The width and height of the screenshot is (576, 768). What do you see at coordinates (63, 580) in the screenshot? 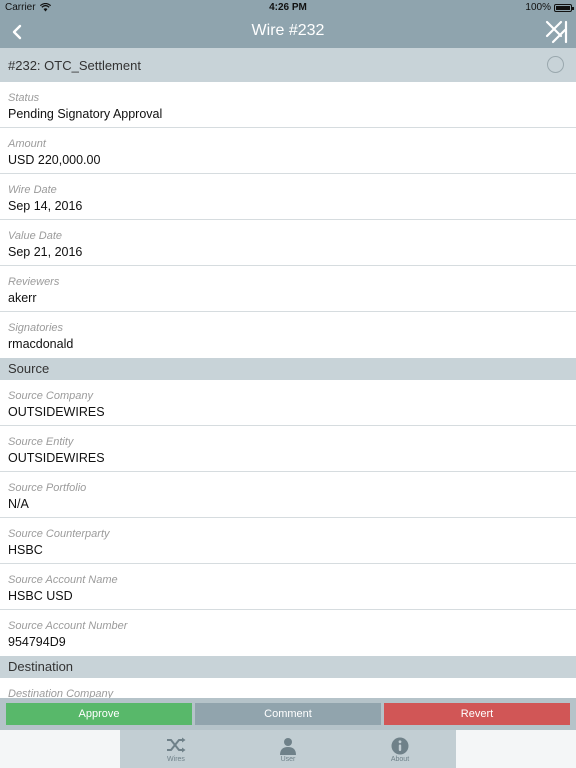
I see `field-label: Source Account Name` at bounding box center [63, 580].